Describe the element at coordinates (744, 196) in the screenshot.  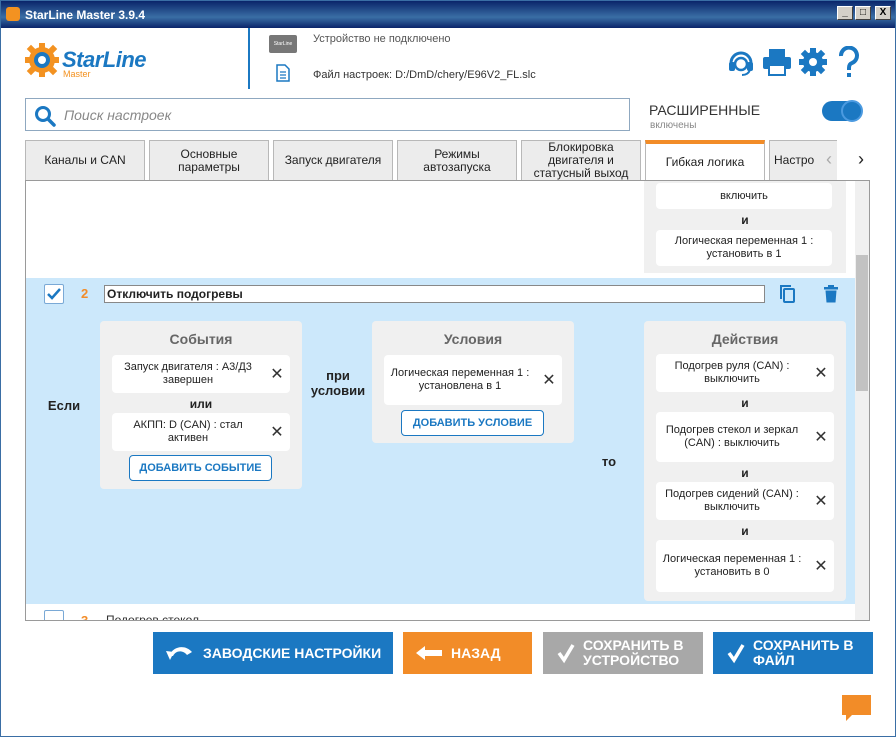
I see `previous-action-item: включить` at that location.